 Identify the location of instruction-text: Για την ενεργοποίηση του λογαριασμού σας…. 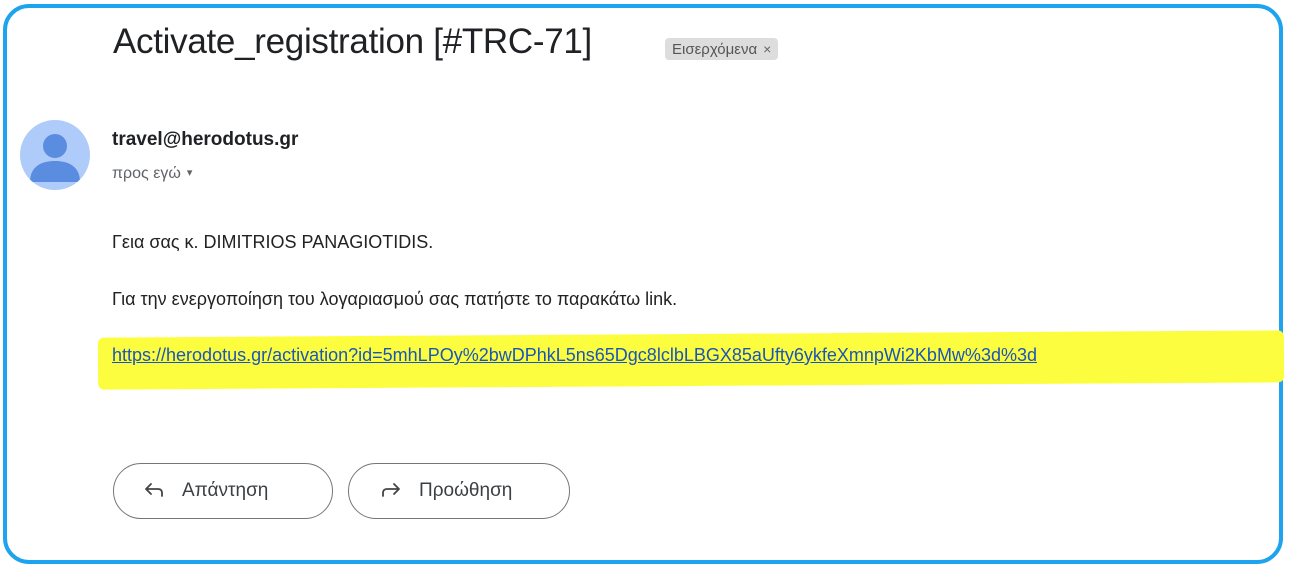
(395, 299).